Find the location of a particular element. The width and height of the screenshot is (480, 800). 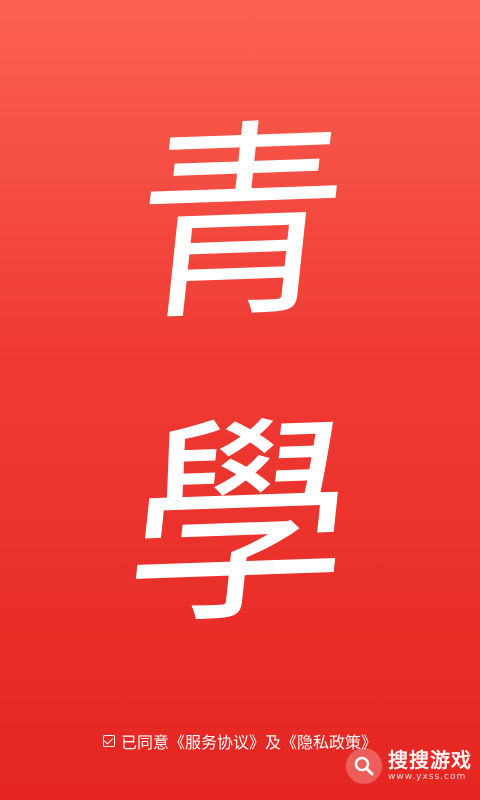

service-agreement-link: 《服务协议》 is located at coordinates (217, 741).